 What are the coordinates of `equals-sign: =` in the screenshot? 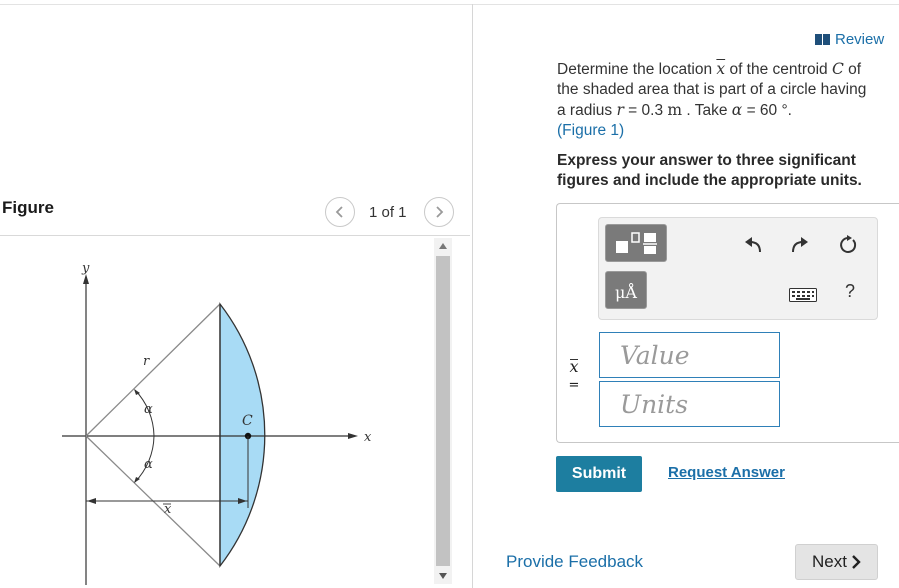 It's located at (574, 385).